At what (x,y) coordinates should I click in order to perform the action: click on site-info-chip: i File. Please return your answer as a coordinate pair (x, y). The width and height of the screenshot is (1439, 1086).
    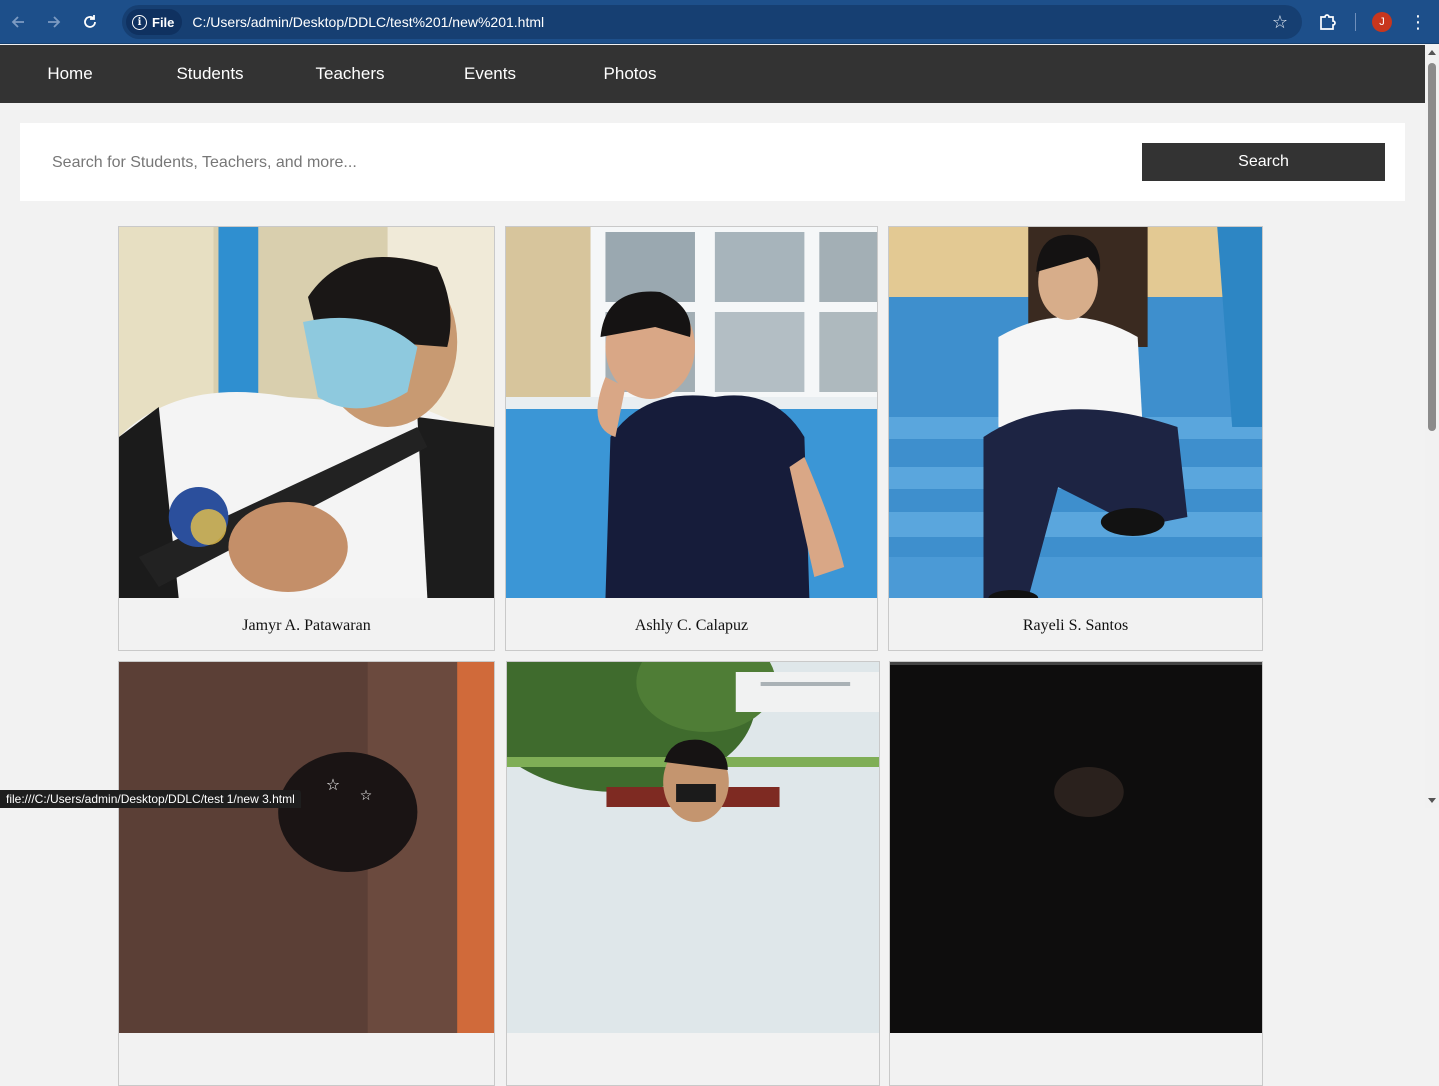
    Looking at the image, I should click on (154, 22).